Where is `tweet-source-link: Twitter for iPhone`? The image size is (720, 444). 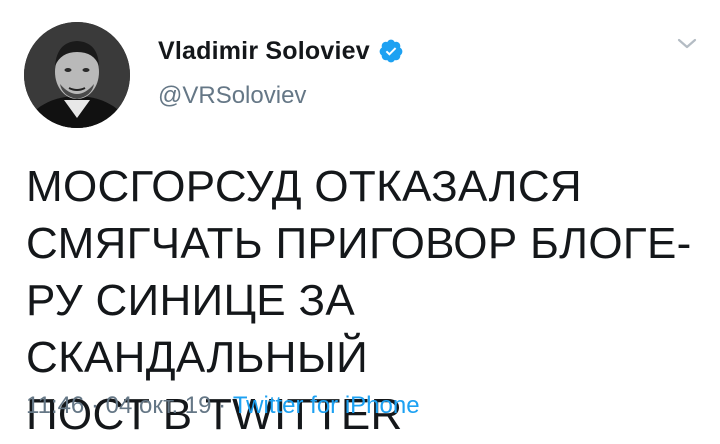 tweet-source-link: Twitter for iPhone is located at coordinates (326, 405).